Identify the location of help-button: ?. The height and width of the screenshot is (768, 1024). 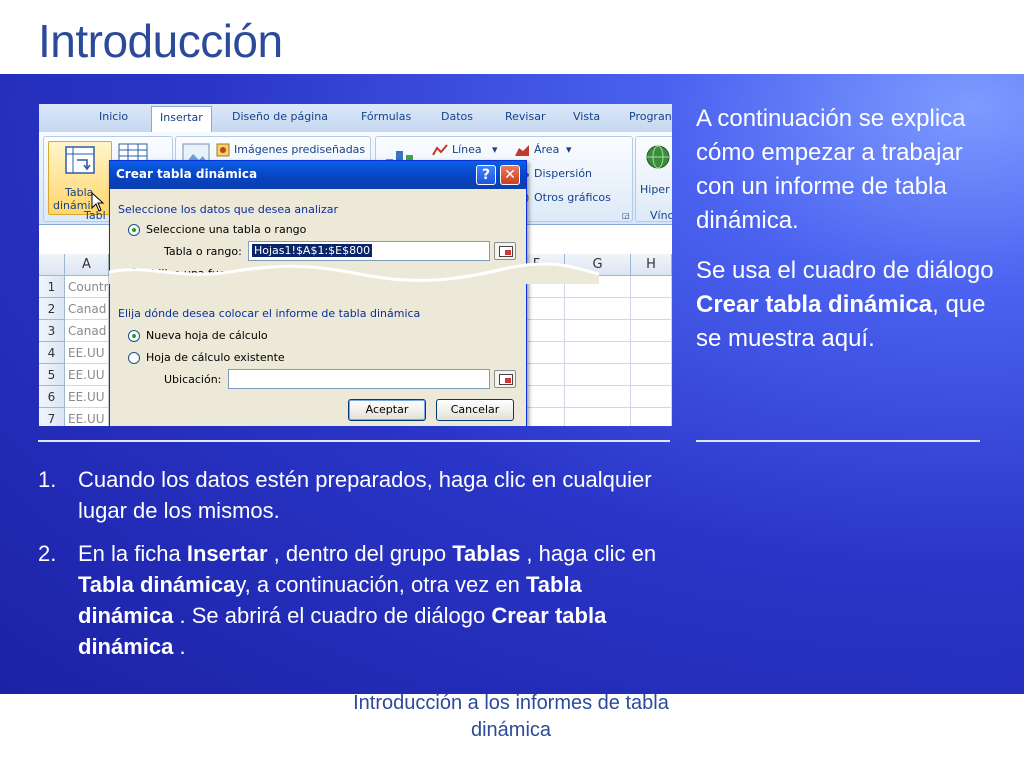
(486, 175).